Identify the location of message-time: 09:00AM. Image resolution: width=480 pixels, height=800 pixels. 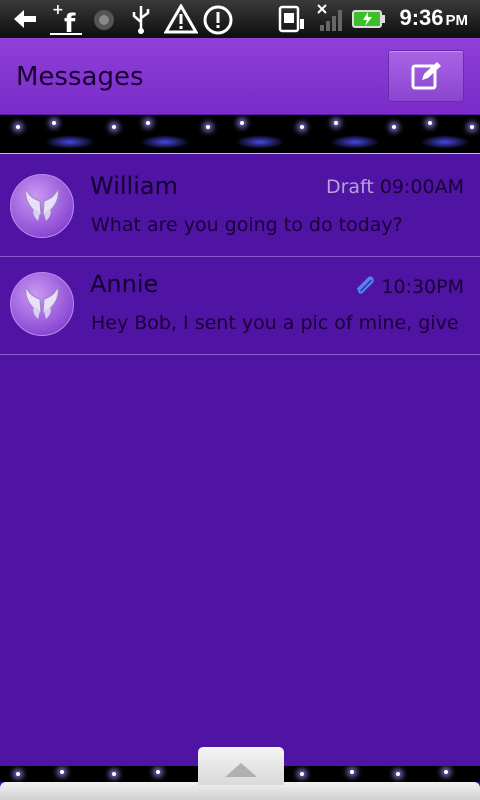
(421, 187).